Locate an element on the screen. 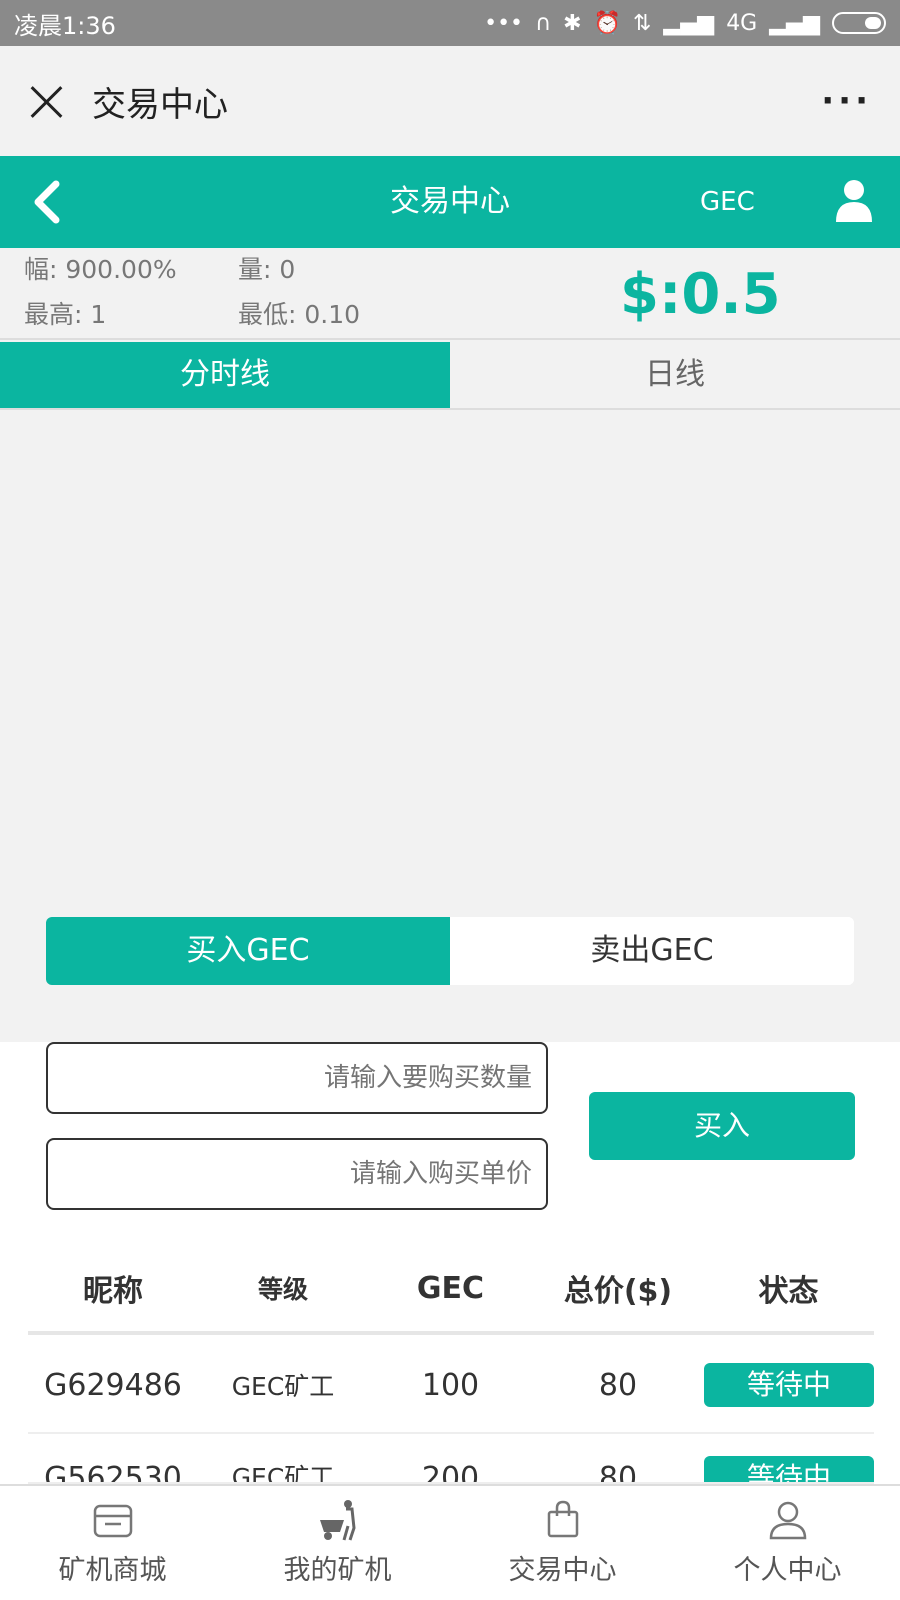  buy-button: 买入 is located at coordinates (722, 1126).